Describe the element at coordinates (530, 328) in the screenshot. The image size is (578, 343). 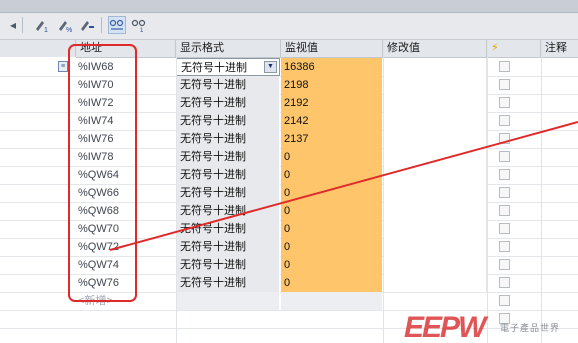
I see `watermark-subtitle: 電子產品世界` at that location.